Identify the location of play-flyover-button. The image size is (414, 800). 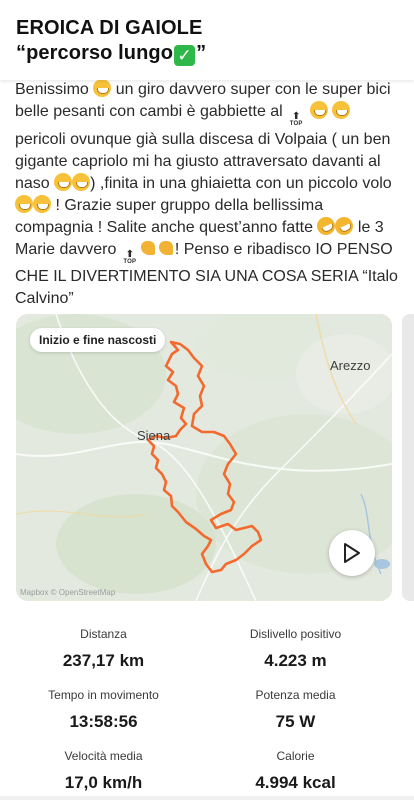
(352, 553).